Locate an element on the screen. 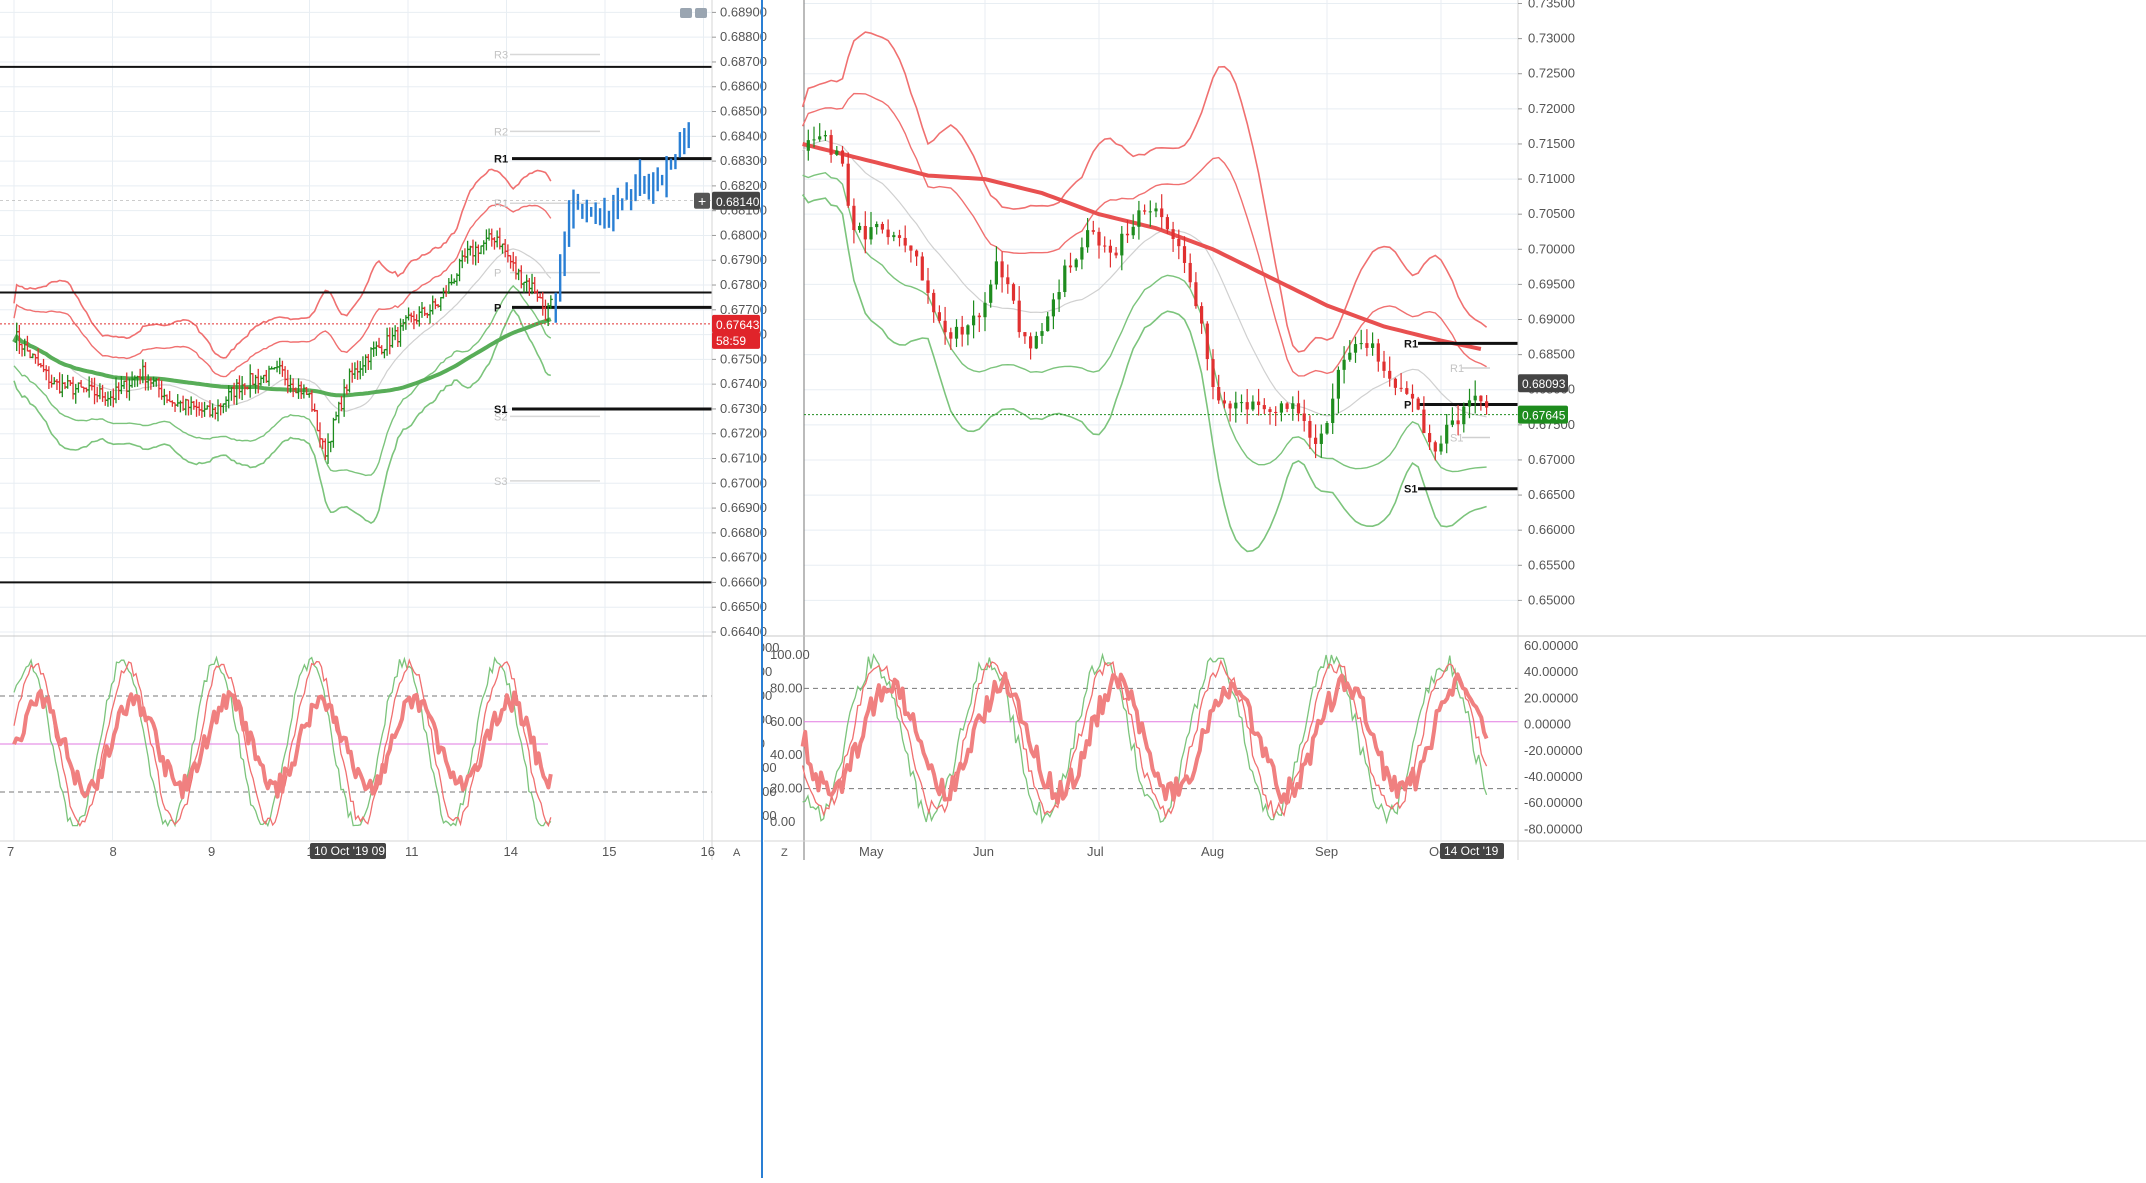 The image size is (2146, 1183). right-price-tick-label: 0.72000 is located at coordinates (1551, 108).